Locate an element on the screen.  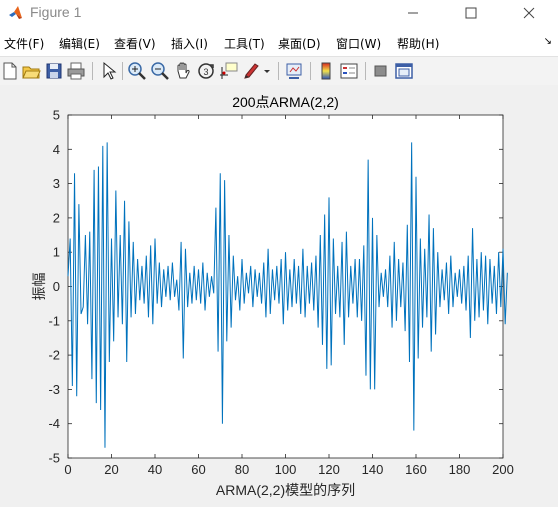
pan-hand-icon is located at coordinates (183, 71).